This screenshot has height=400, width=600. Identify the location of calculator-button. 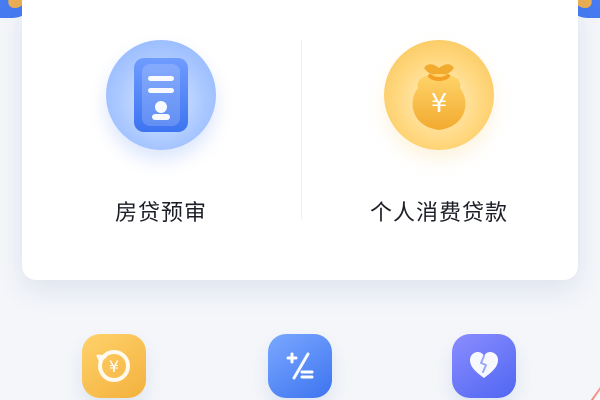
(300, 366).